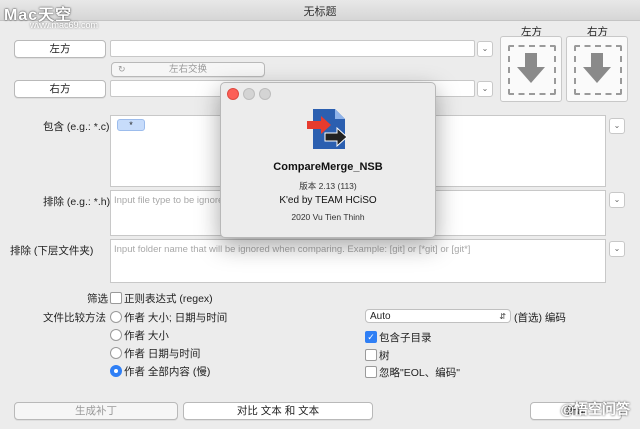 The width and height of the screenshot is (640, 429). I want to click on include-subdirs-checkbox: ✓, so click(371, 337).